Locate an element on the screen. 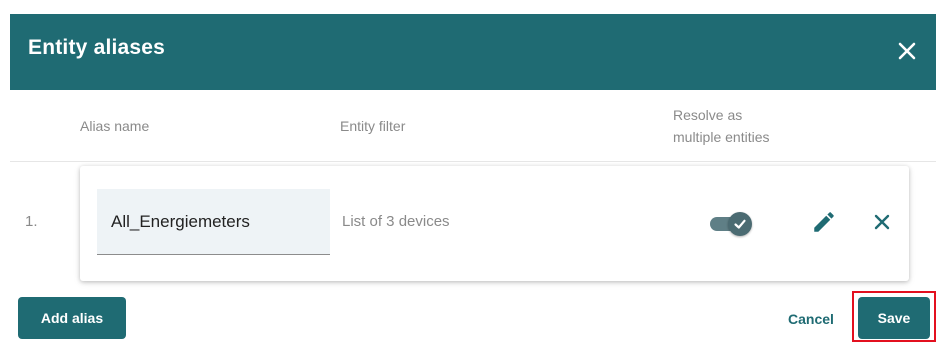 The image size is (940, 342). edit-alias-button is located at coordinates (824, 222).